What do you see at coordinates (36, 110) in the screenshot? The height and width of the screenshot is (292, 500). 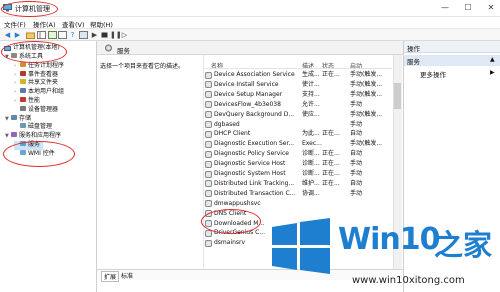 I see `tree-item: 设备管理器` at bounding box center [36, 110].